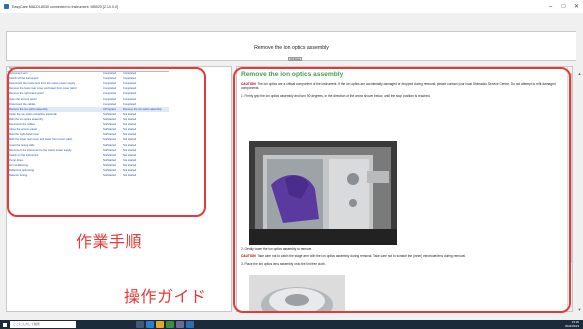 Image resolution: width=583 pixels, height=329 pixels. Describe the element at coordinates (190, 324) in the screenshot. I see `easycare-taskbar-icon` at that location.